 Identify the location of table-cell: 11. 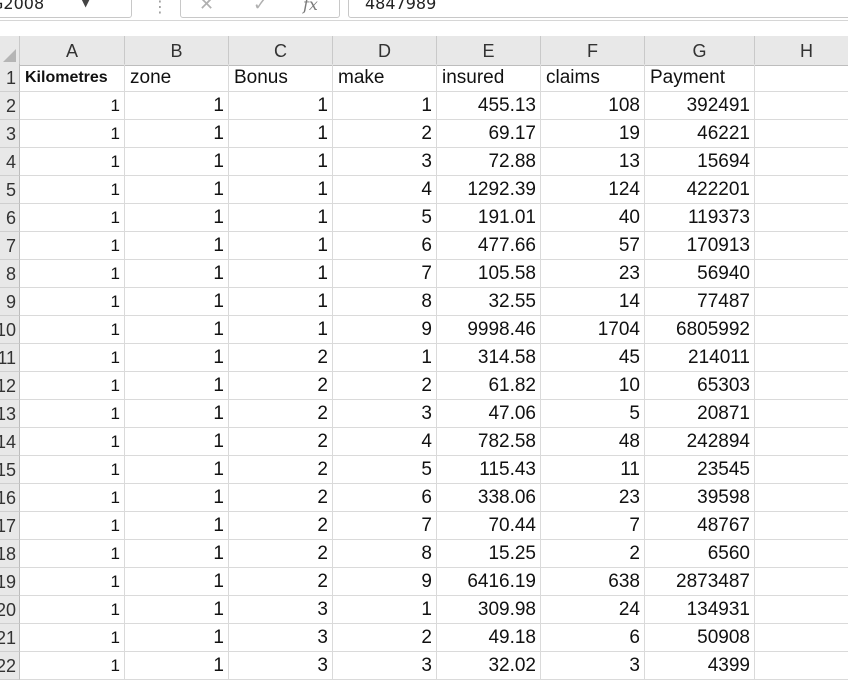
(593, 470).